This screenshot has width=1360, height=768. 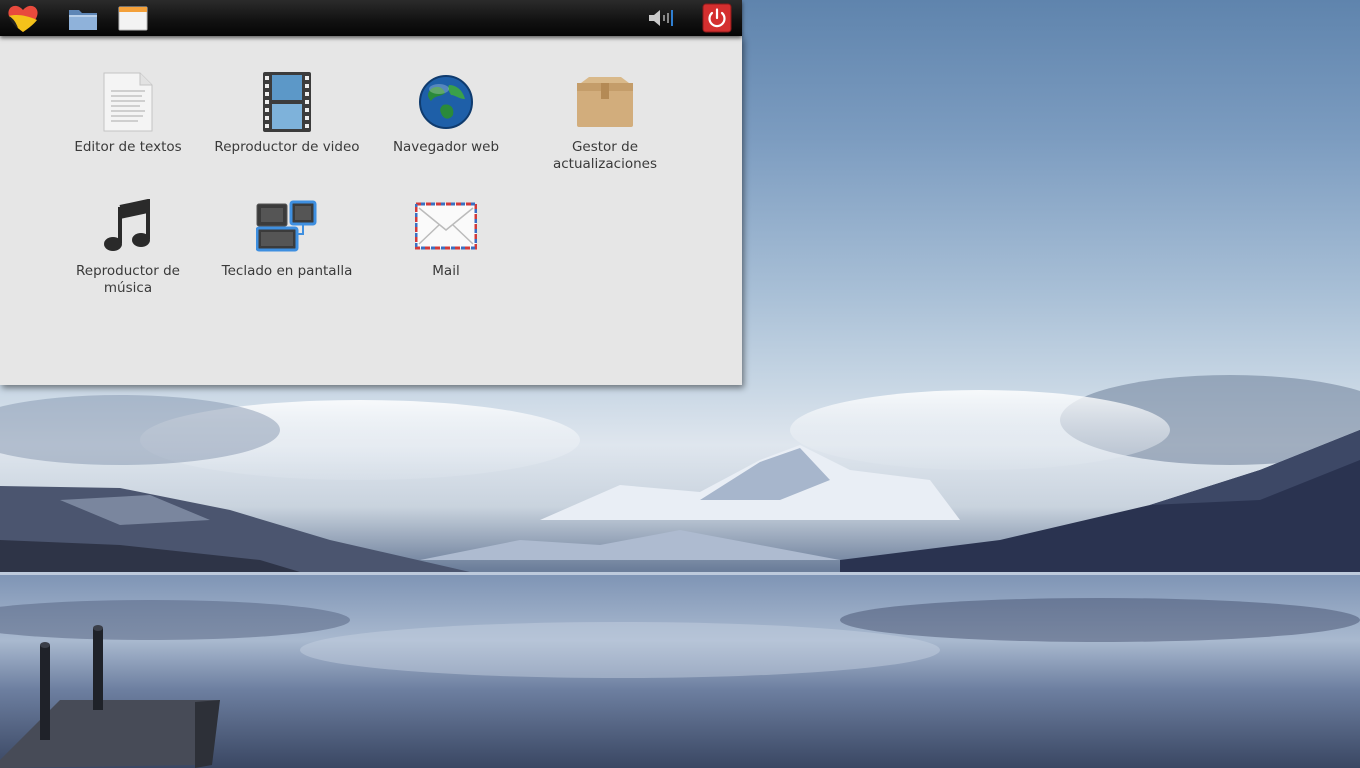 I want to click on folder-icon, so click(x=83, y=20).